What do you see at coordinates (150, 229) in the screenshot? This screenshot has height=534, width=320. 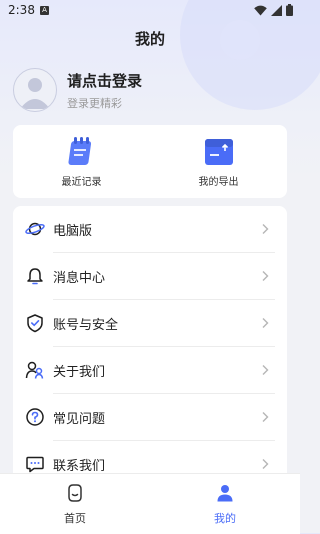 I see `menu-item-desktop-version: 电脑版` at bounding box center [150, 229].